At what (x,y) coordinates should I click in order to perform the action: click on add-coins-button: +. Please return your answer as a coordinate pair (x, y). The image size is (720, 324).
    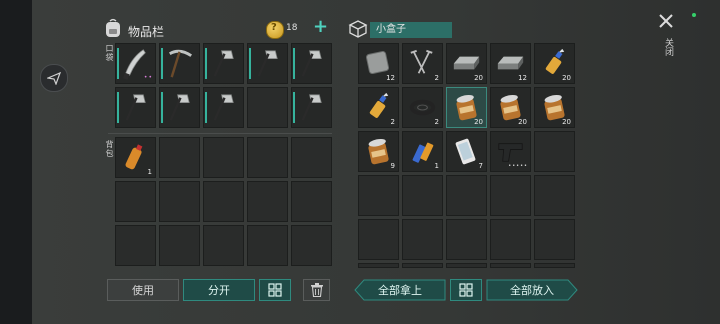
    Looking at the image, I should click on (320, 27).